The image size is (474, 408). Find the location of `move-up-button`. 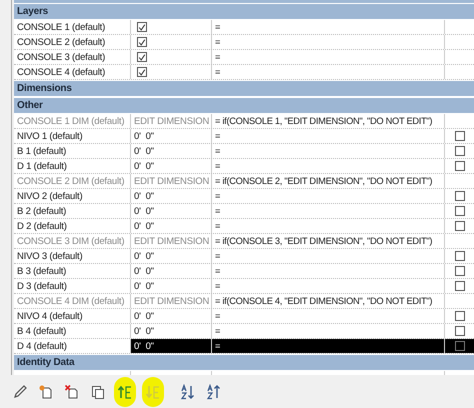

move-up-button is located at coordinates (125, 391).